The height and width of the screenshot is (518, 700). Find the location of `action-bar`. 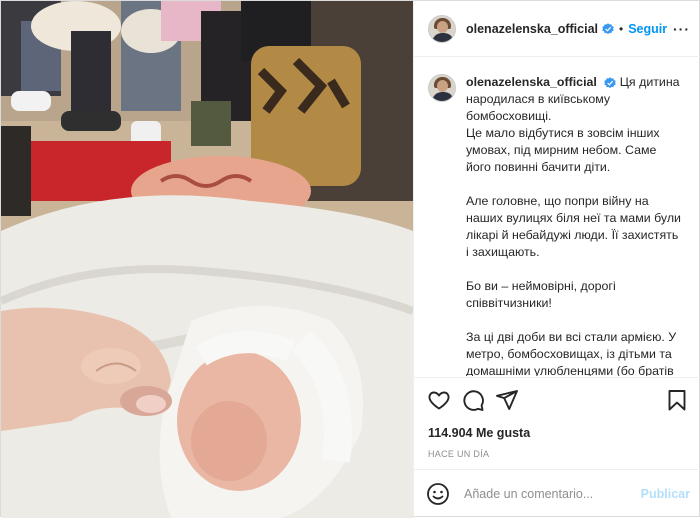

action-bar is located at coordinates (557, 400).